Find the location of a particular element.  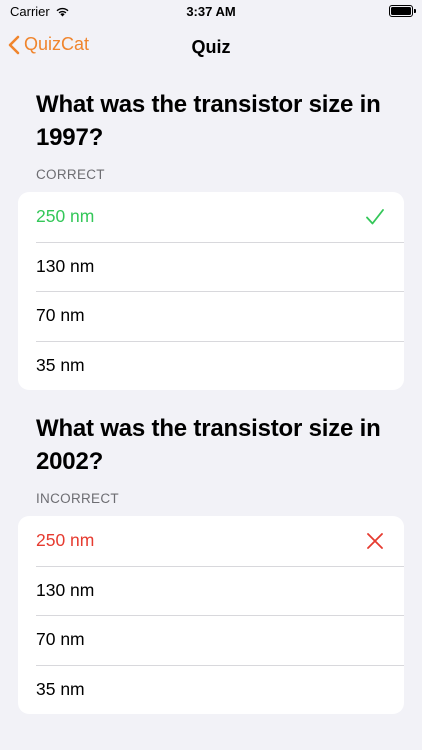

close-icon is located at coordinates (375, 540).